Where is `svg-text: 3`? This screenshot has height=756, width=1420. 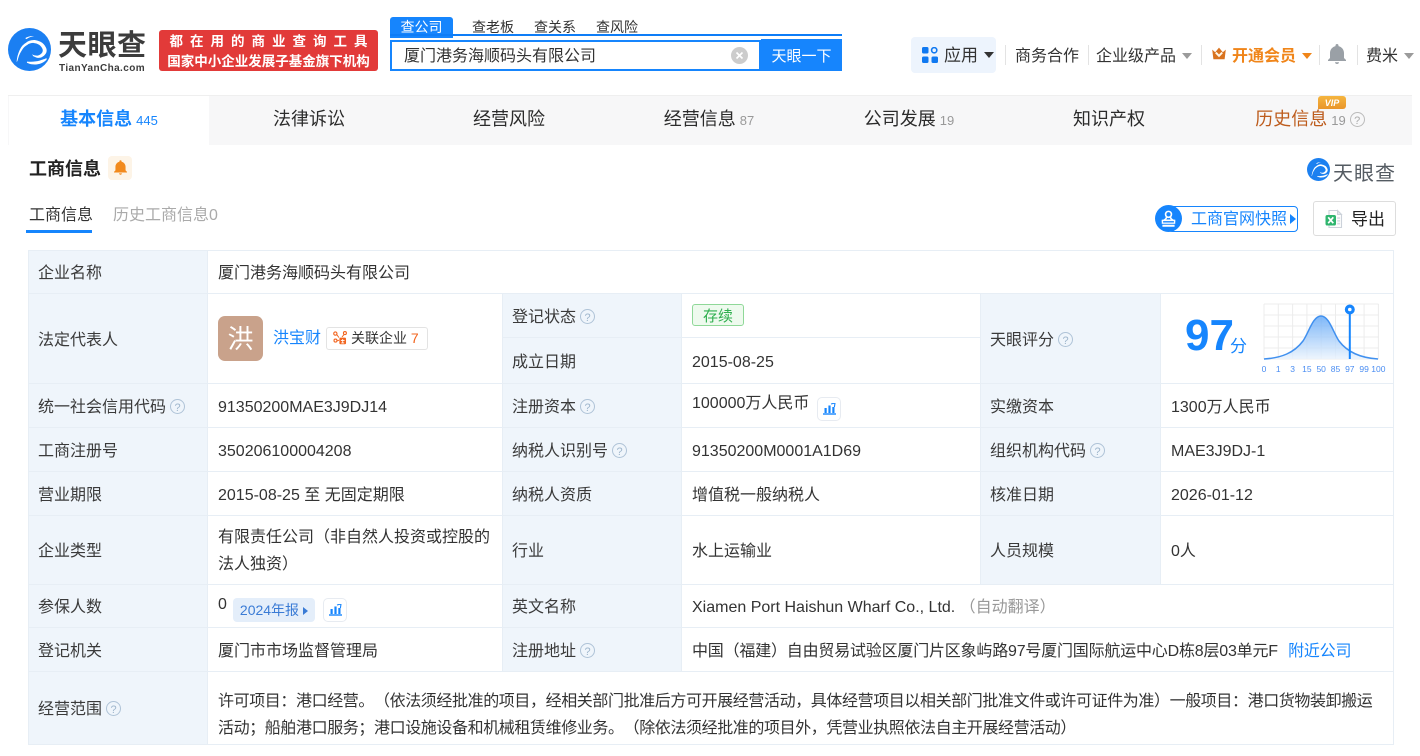
svg-text: 3 is located at coordinates (1292, 369).